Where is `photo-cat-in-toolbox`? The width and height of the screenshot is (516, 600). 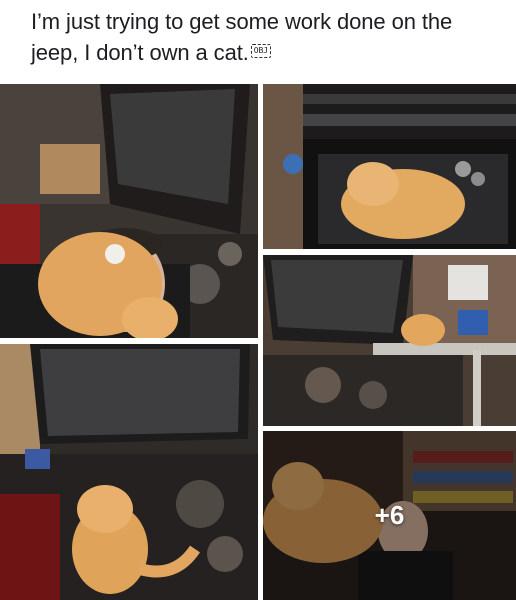
photo-cat-in-toolbox is located at coordinates (389, 166).